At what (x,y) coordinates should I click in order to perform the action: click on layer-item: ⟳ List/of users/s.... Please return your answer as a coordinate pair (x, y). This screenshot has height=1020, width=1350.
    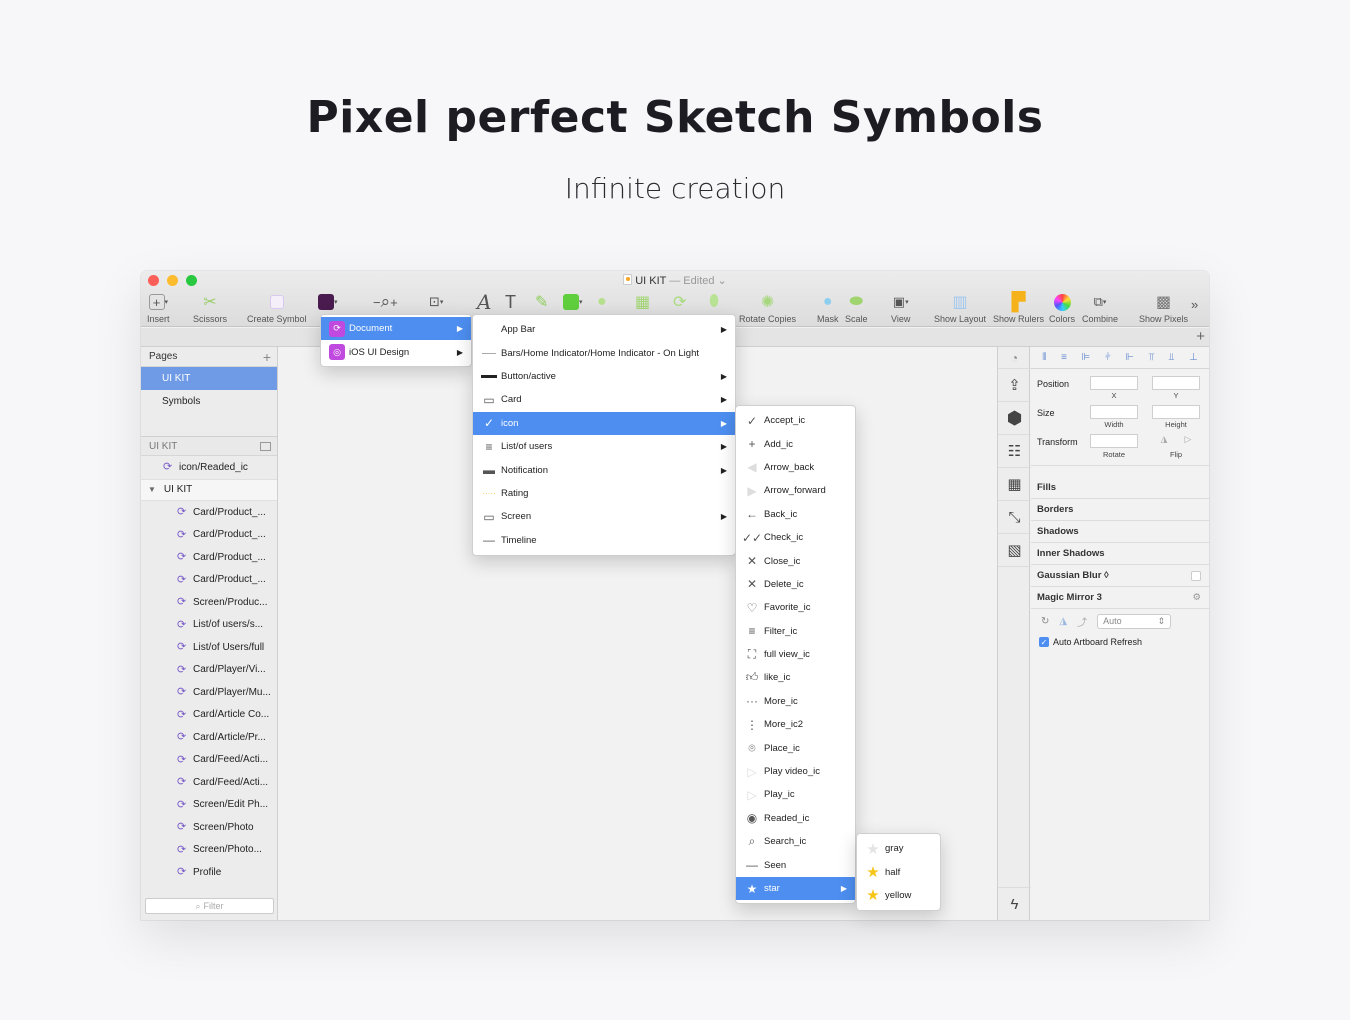
    Looking at the image, I should click on (209, 625).